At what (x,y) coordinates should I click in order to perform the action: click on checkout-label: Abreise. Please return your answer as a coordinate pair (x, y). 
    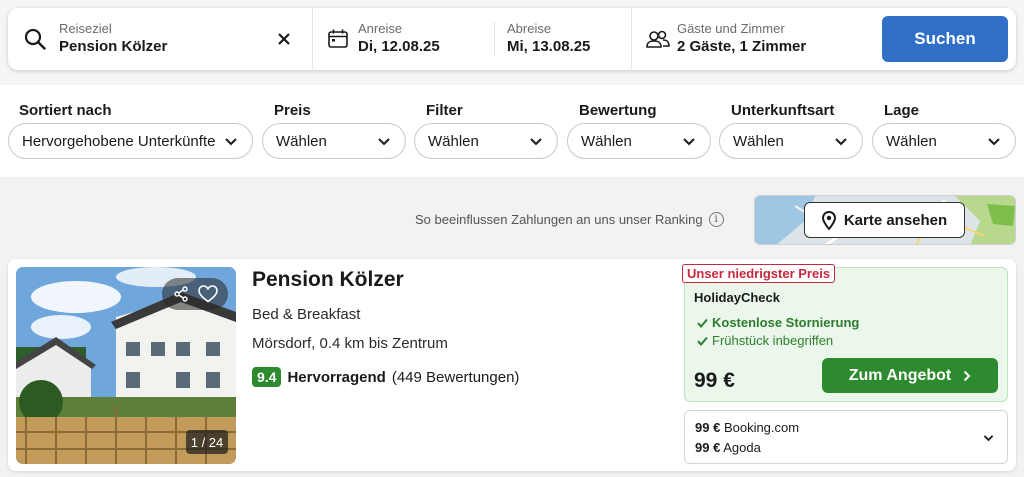
    Looking at the image, I should click on (529, 28).